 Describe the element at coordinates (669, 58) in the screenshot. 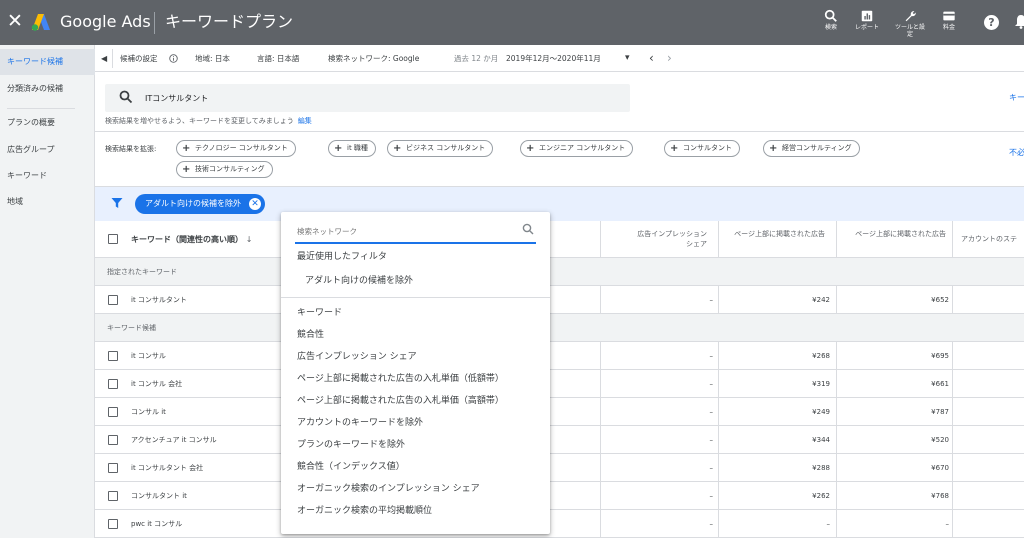

I see `next-period-button: ›` at that location.